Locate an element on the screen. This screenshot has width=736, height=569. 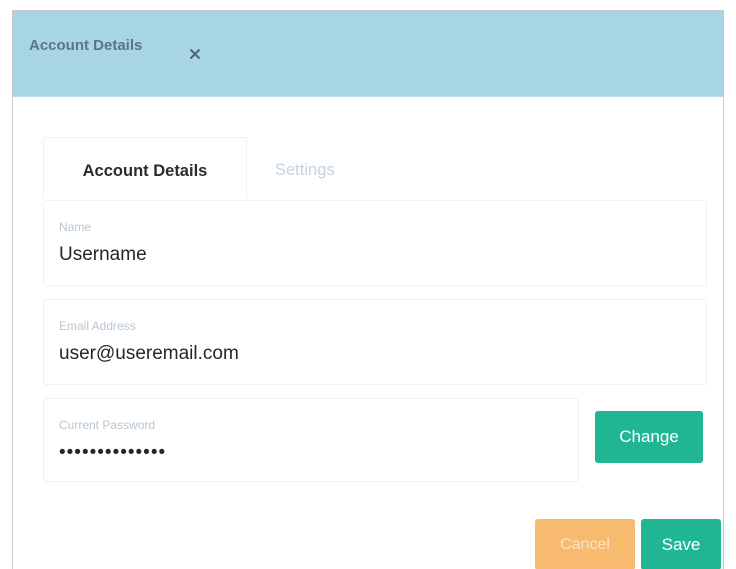
dialog-title: Account Details is located at coordinates (86, 45).